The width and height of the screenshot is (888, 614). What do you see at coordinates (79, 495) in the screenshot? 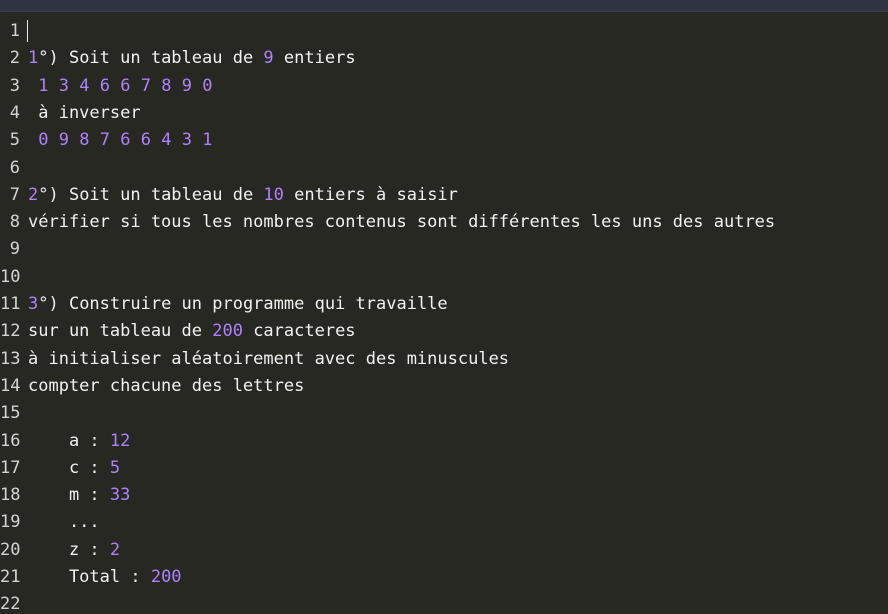
I see `line-text: m : 33` at bounding box center [79, 495].